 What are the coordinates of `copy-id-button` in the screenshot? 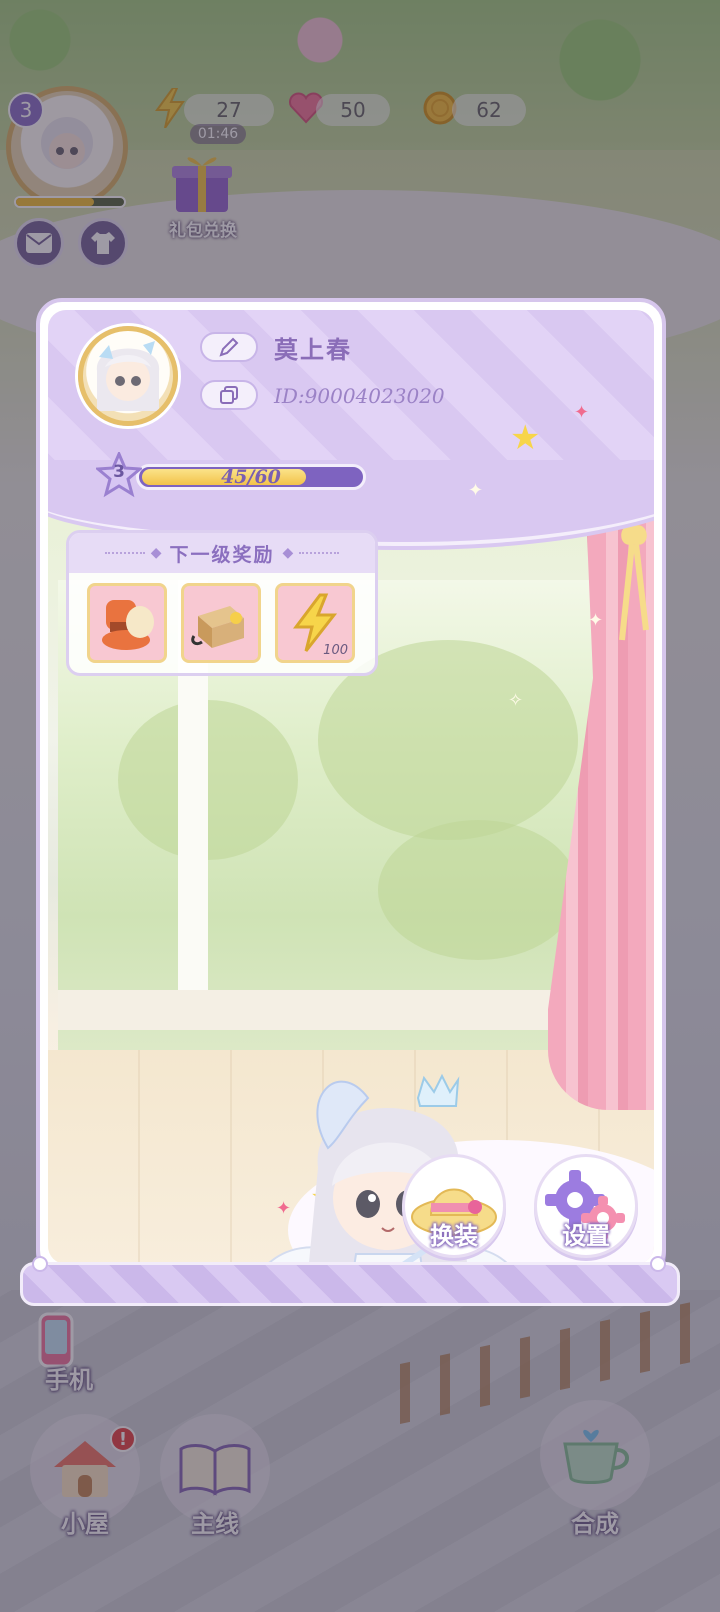 It's located at (229, 395).